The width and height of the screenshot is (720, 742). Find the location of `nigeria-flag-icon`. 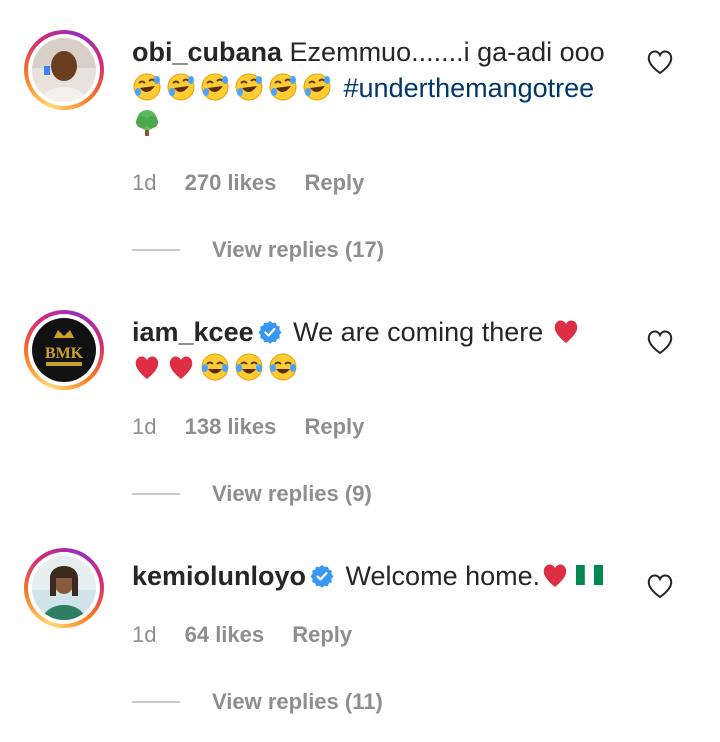

nigeria-flag-icon is located at coordinates (589, 575).